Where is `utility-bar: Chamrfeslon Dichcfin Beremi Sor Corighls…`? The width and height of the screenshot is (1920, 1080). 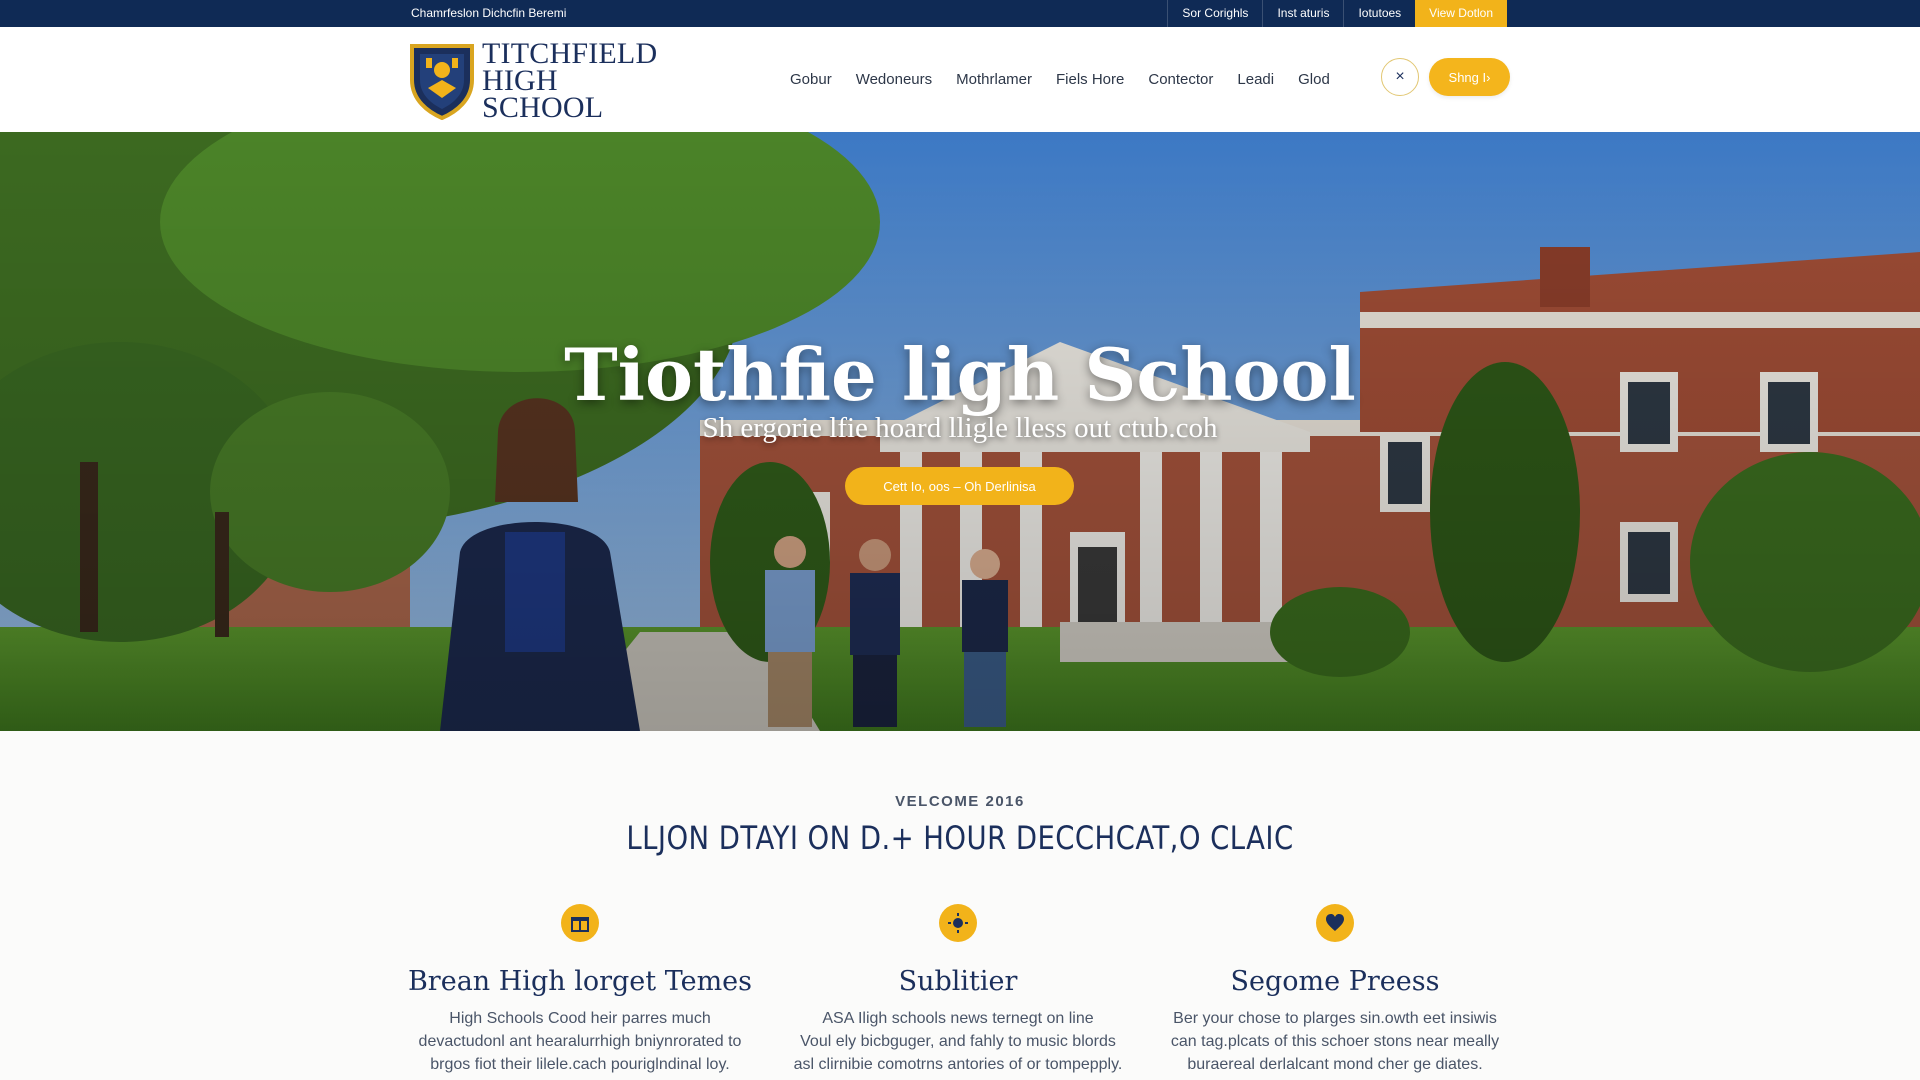
utility-bar: Chamrfeslon Dichcfin Beremi Sor Corighls… is located at coordinates (960, 13).